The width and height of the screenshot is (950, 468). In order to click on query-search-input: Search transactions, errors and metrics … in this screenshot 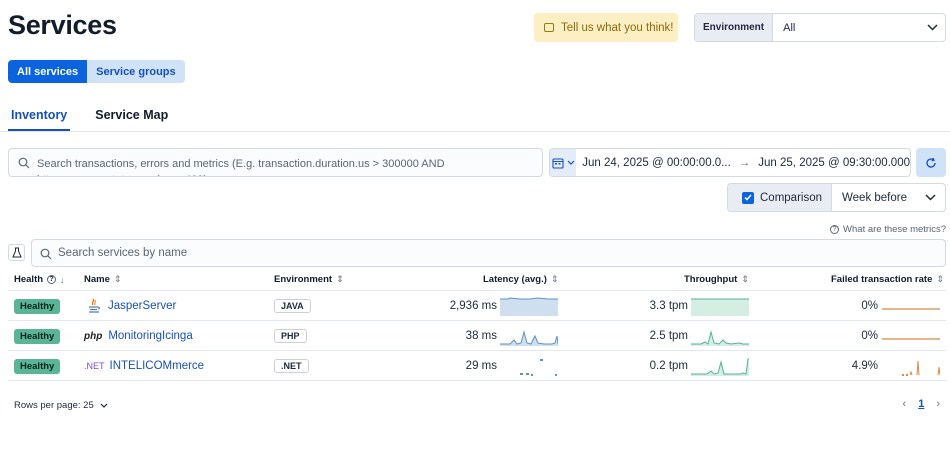, I will do `click(275, 162)`.